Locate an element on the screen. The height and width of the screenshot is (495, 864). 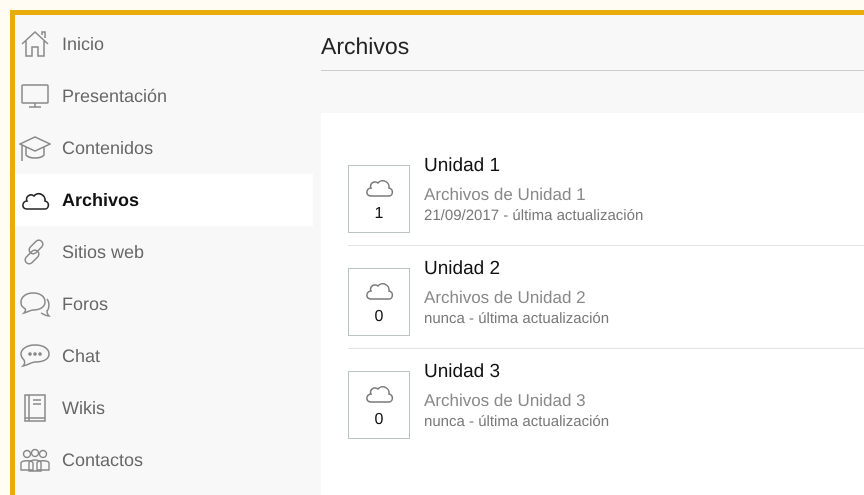
sidebar-item: Sitios web is located at coordinates (164, 252).